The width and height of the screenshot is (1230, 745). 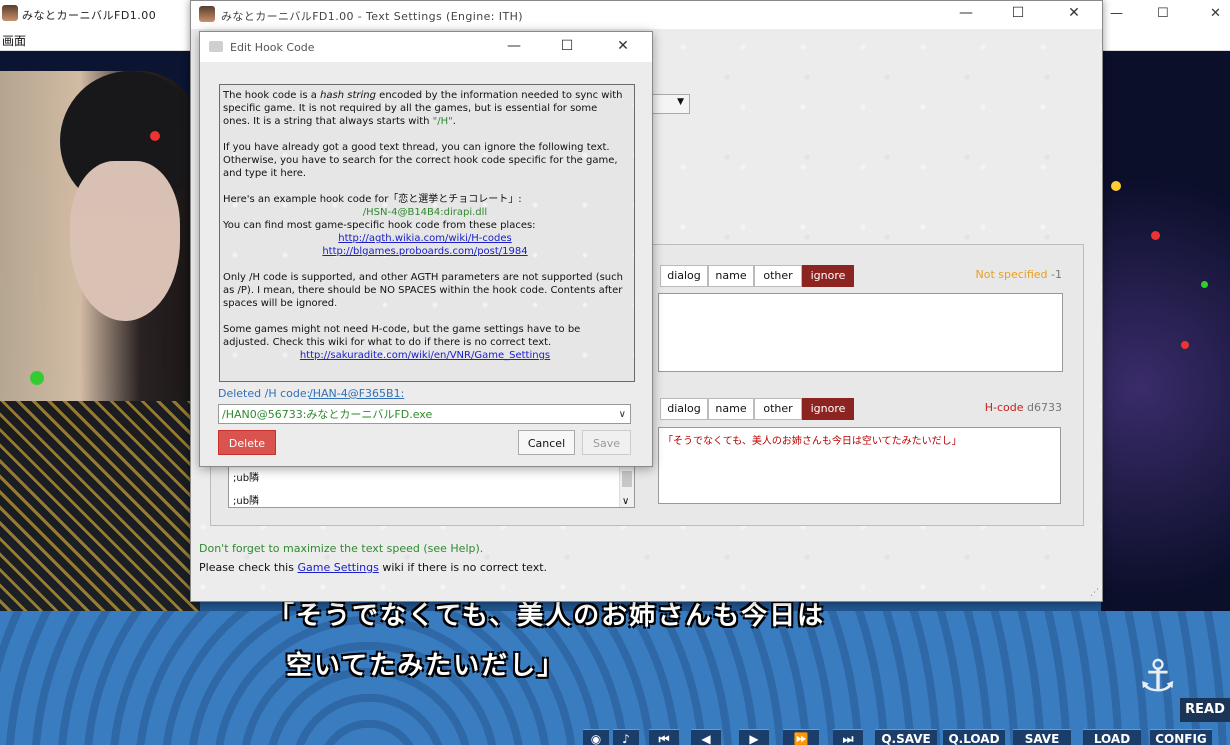 I want to click on thread1-status: Not specified -1, so click(x=986, y=274).